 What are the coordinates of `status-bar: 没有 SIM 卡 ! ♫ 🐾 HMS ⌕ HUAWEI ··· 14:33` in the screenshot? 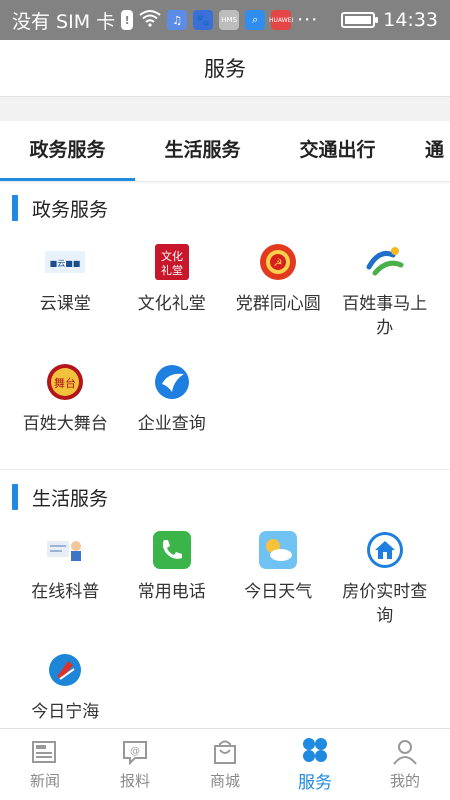 It's located at (225, 20).